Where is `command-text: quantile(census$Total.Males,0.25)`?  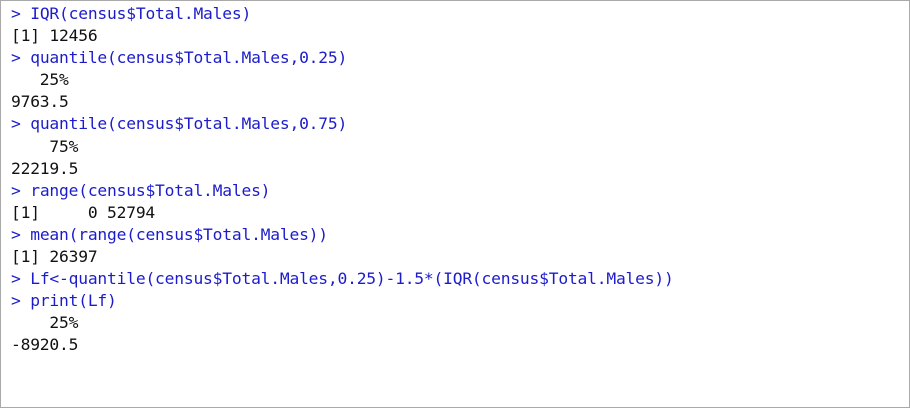
command-text: quantile(census$Total.Males,0.25) is located at coordinates (189, 58).